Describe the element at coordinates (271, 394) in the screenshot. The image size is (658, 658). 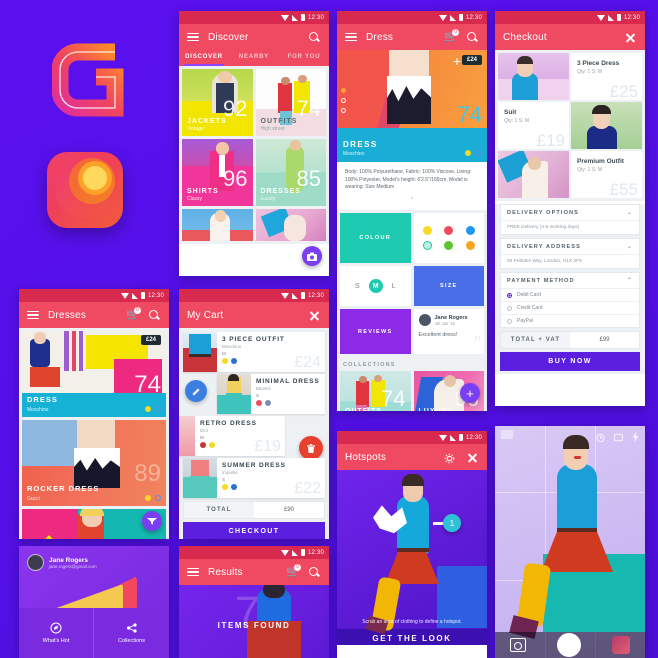
I see `cart-item-2: MINIMAL DRESS Bluelris S` at that location.